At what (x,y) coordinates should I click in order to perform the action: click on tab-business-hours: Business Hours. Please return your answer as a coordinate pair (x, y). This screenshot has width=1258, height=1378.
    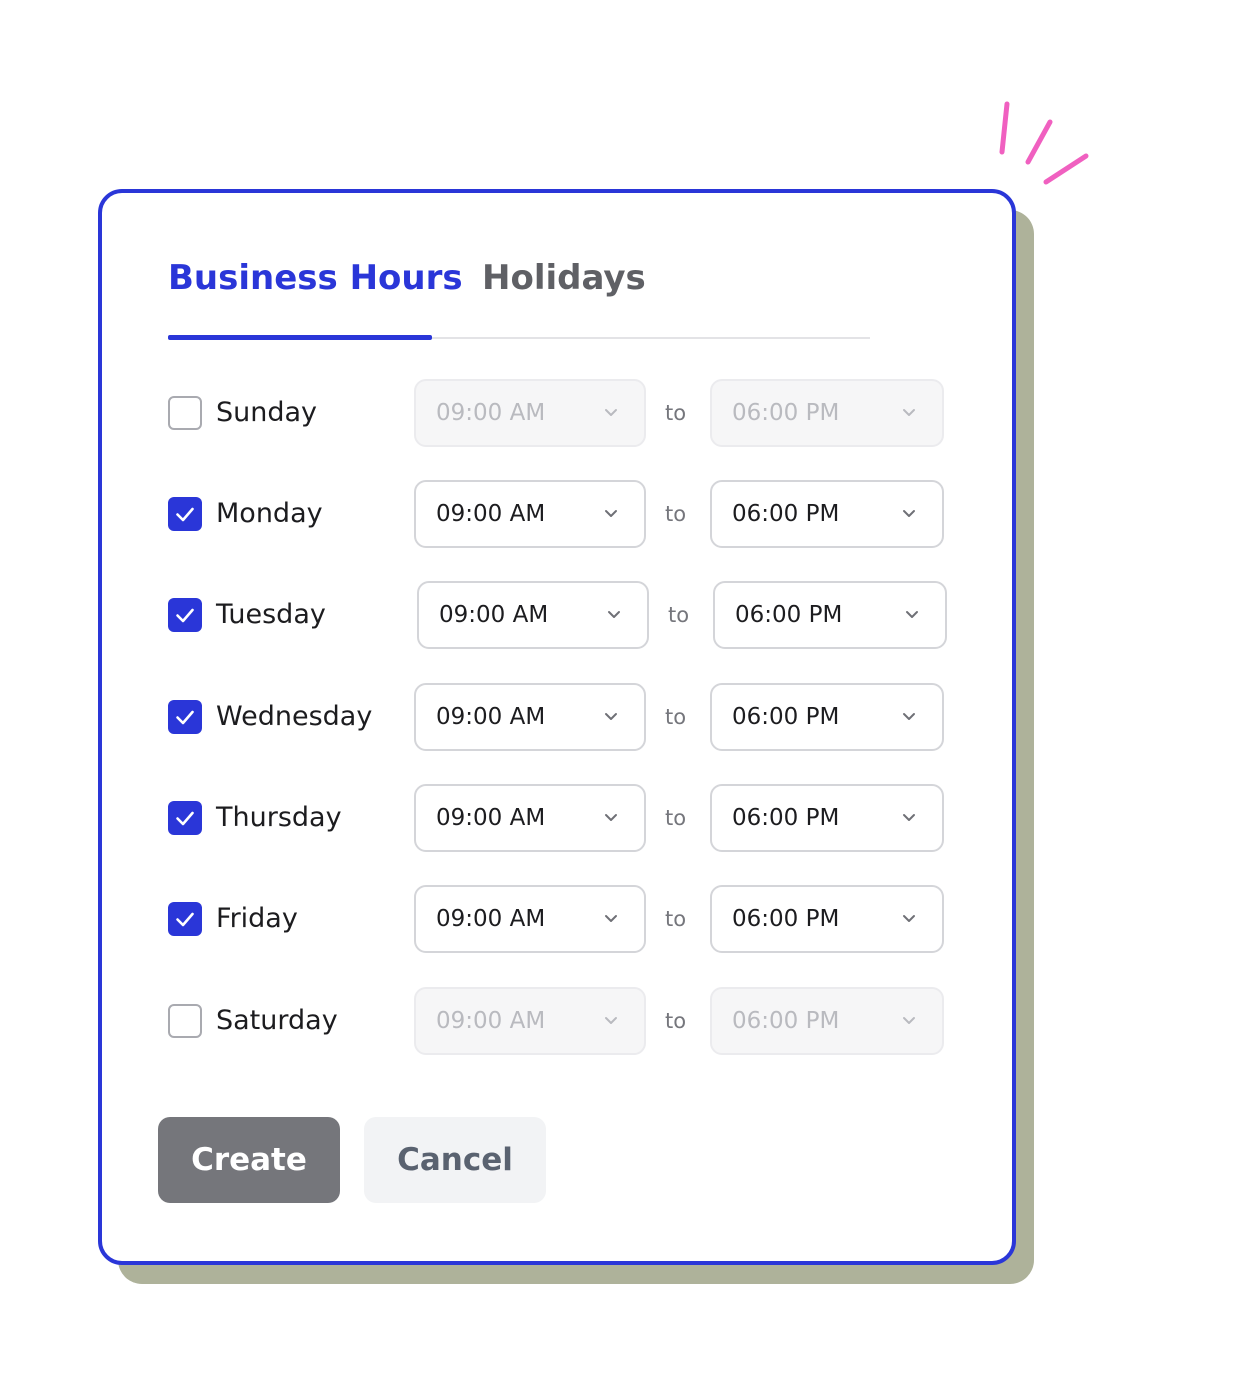
    Looking at the image, I should click on (315, 278).